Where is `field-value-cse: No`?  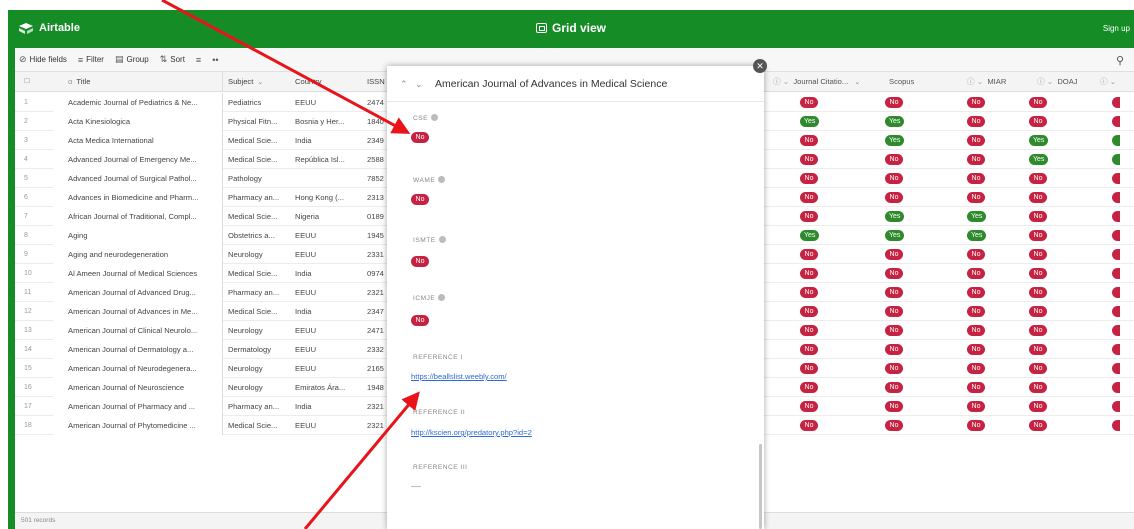
field-value-cse: No is located at coordinates (420, 137).